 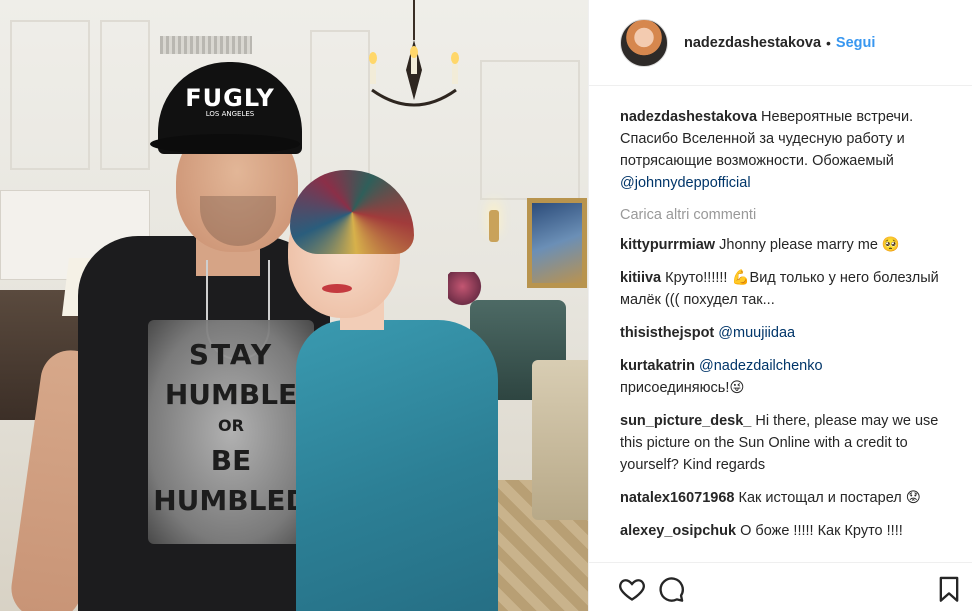 I want to click on cap-subprint: LOS ANGELES, so click(x=230, y=114).